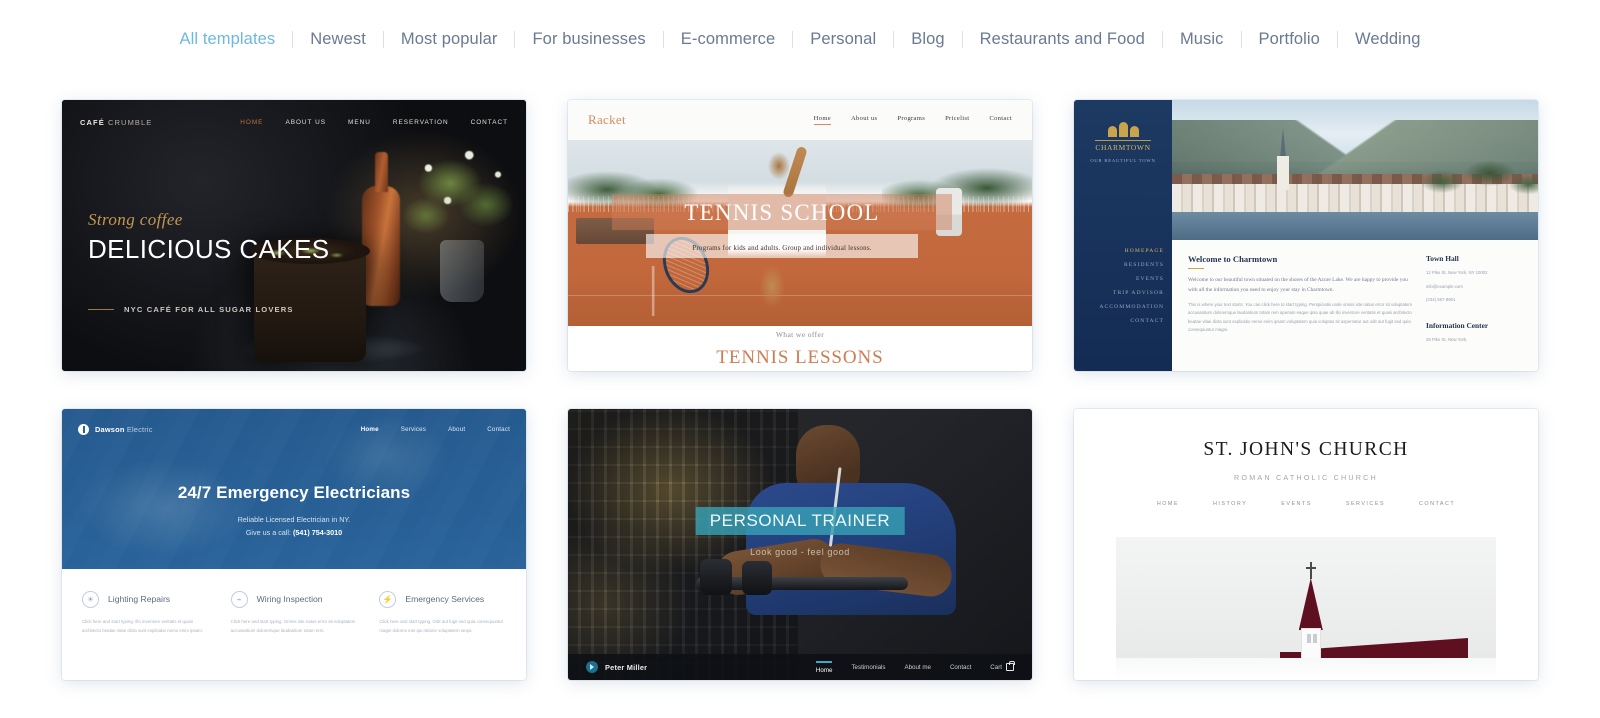  I want to click on charmtown-crest: CHARMTOWN OUR BEAUTIFUL TOWN, so click(1123, 142).